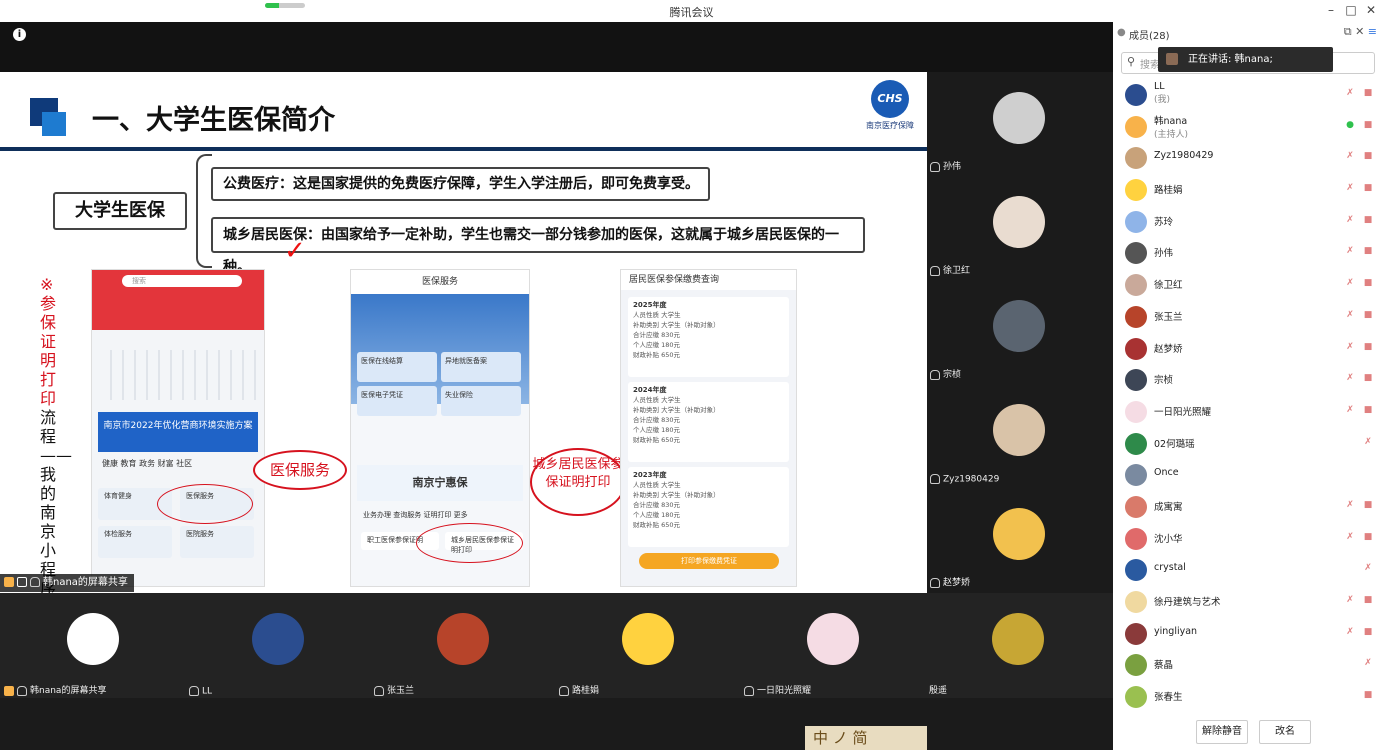 The image size is (1383, 750). What do you see at coordinates (1248, 126) in the screenshot?
I see `member-row: 韩nana (主持人) ● ■` at bounding box center [1248, 126].